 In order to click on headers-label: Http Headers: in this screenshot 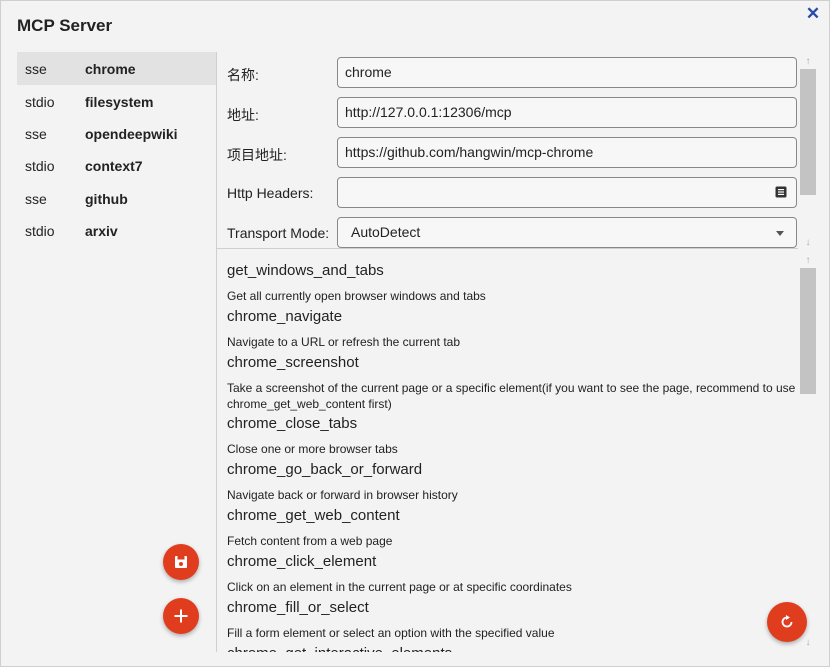, I will do `click(270, 193)`.